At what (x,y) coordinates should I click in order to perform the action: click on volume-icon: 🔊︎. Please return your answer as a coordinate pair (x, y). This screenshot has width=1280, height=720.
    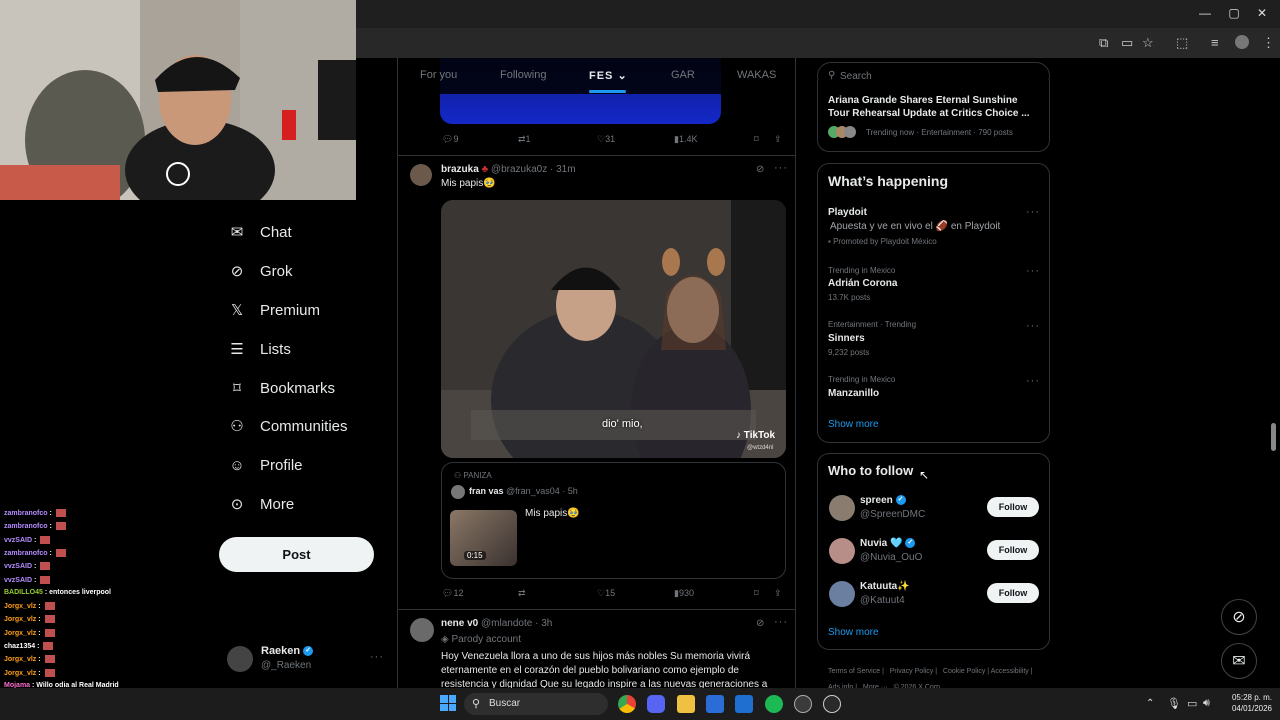
    Looking at the image, I should click on (1206, 703).